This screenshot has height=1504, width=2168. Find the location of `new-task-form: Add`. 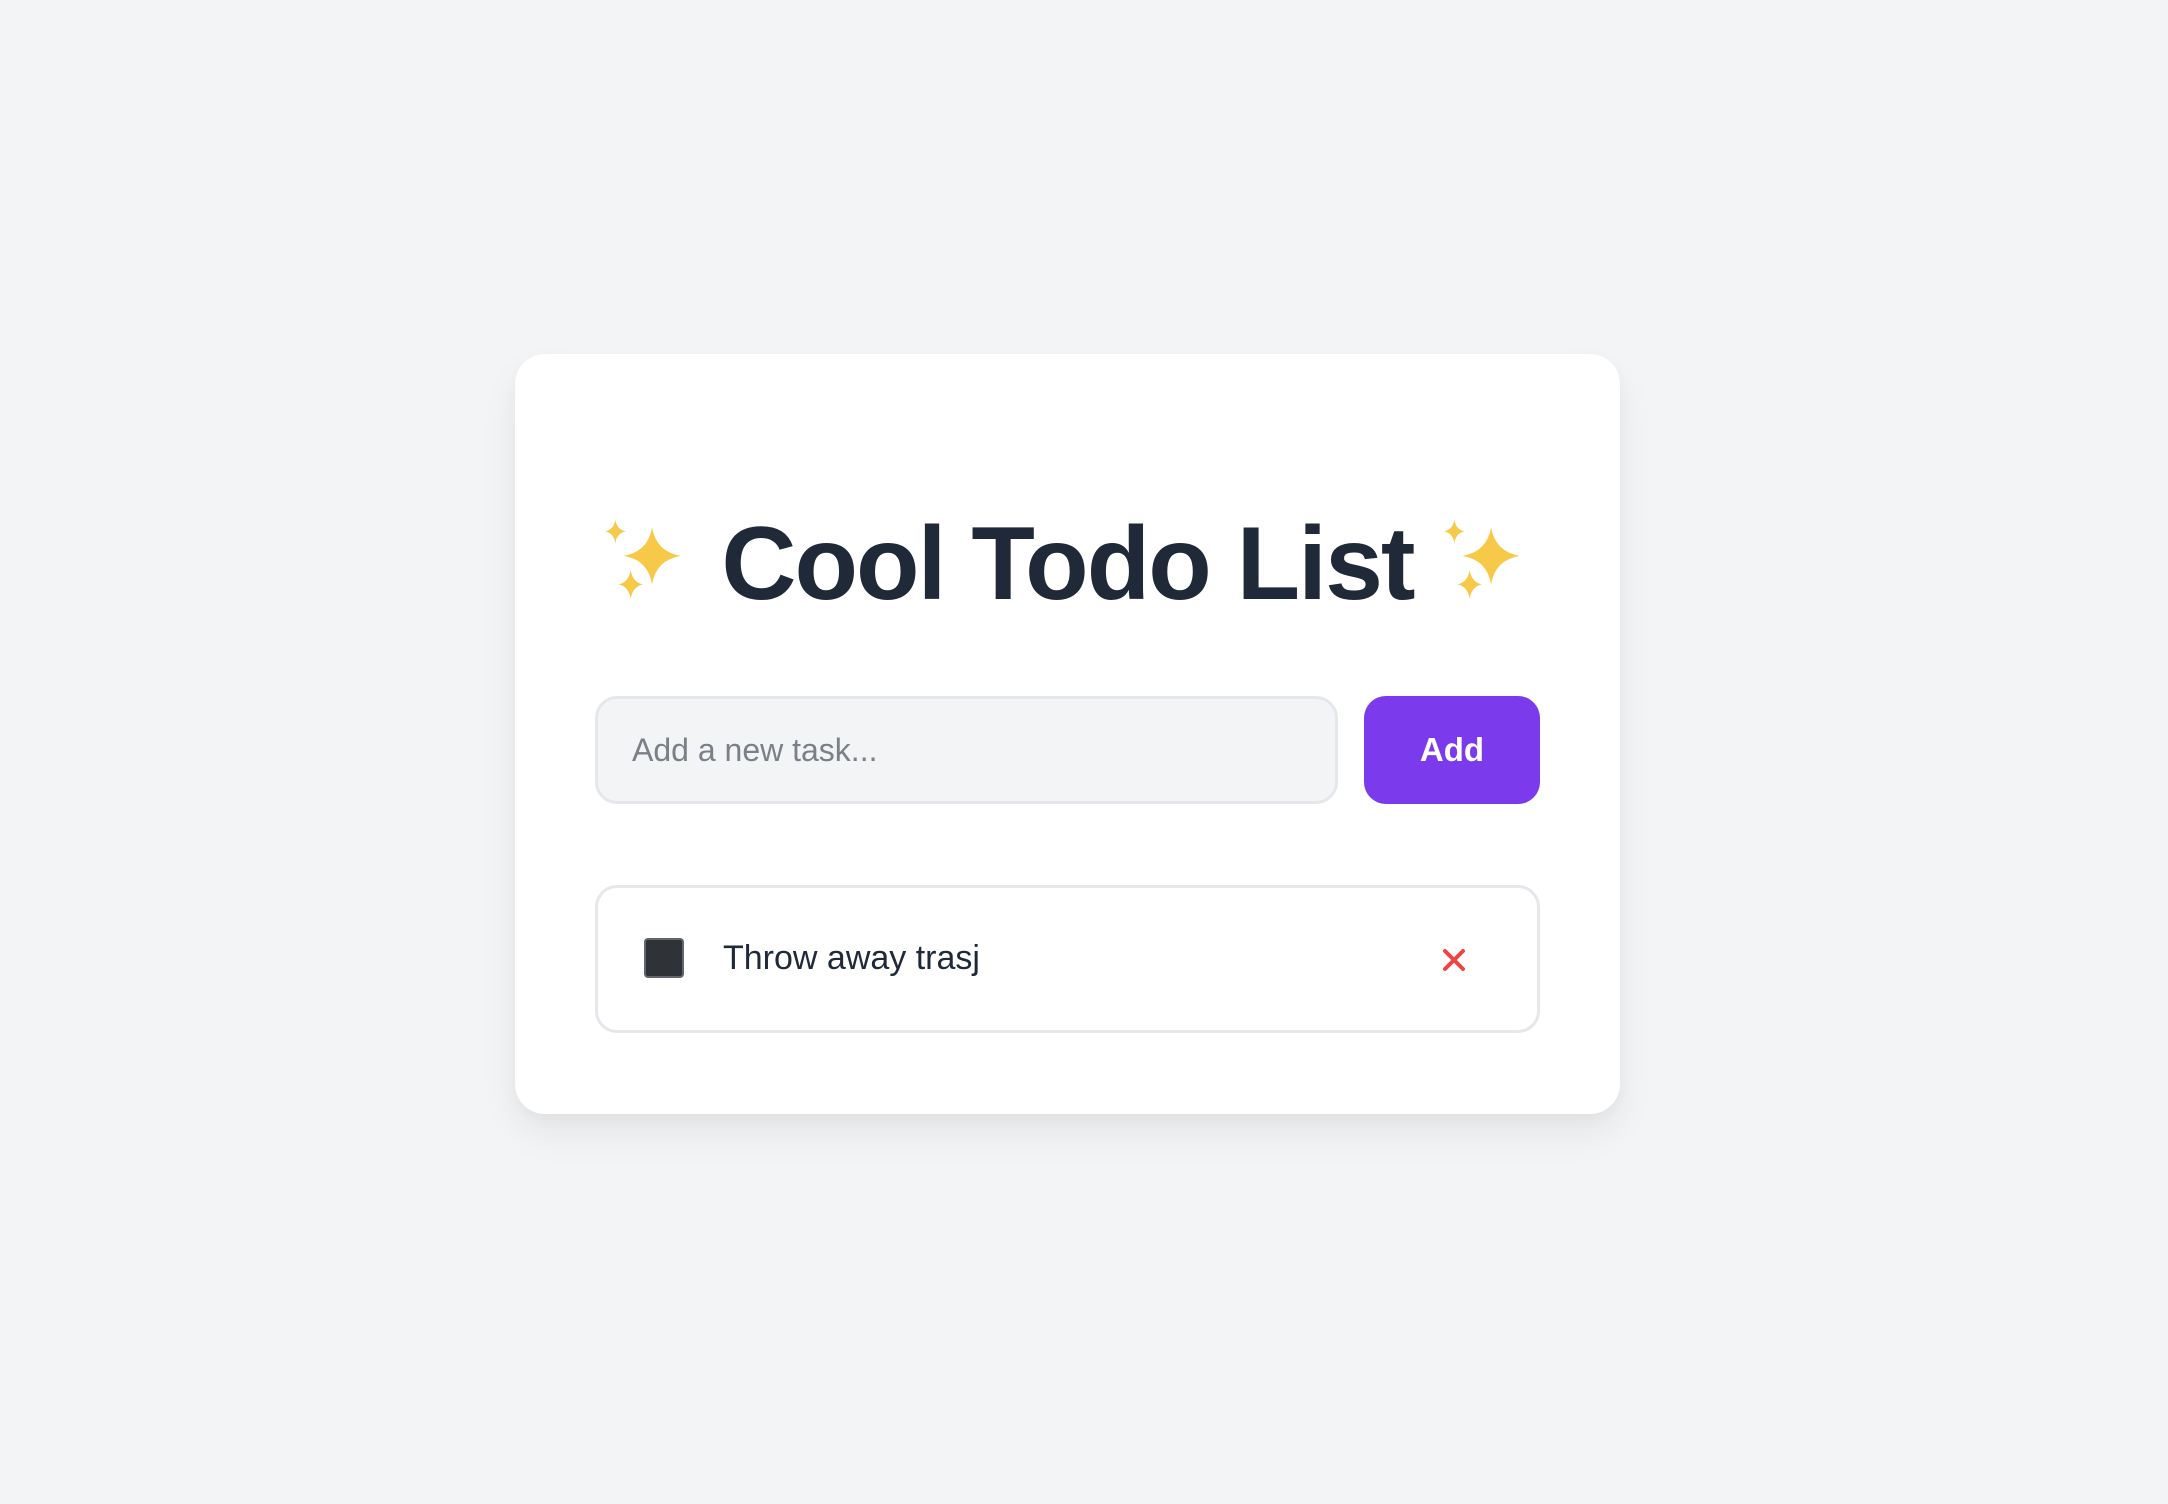

new-task-form: Add is located at coordinates (1067, 750).